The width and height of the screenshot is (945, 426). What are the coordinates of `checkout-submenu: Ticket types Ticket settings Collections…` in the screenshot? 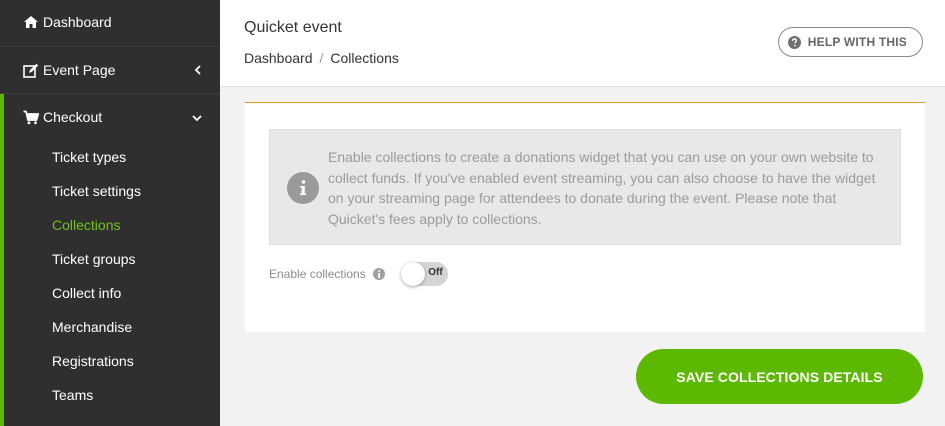 It's located at (112, 276).